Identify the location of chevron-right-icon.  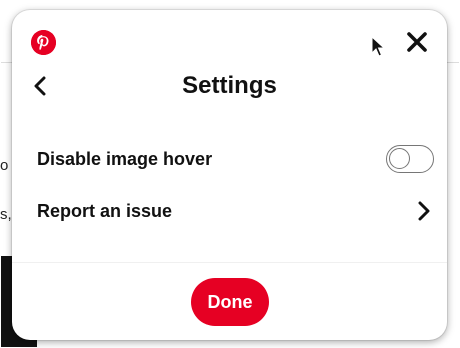
(424, 211).